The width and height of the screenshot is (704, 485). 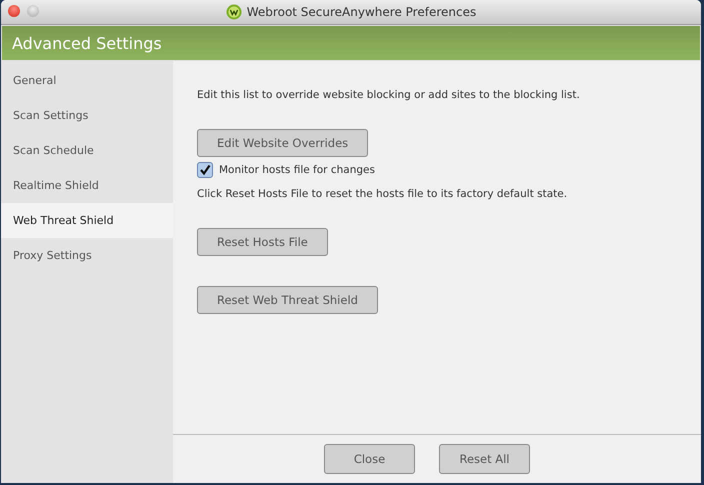 What do you see at coordinates (205, 170) in the screenshot?
I see `checkbox` at bounding box center [205, 170].